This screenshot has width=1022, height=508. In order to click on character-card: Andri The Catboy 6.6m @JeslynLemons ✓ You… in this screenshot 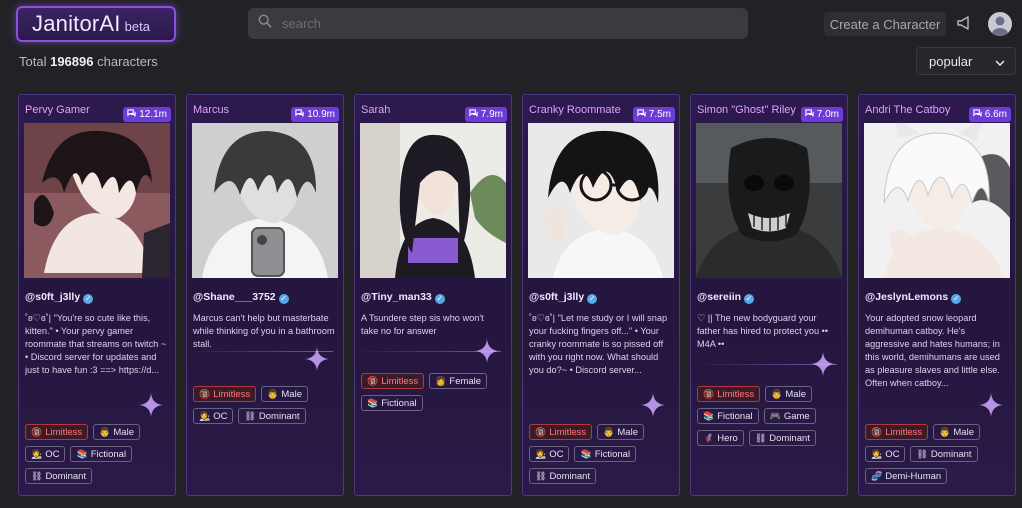, I will do `click(937, 295)`.